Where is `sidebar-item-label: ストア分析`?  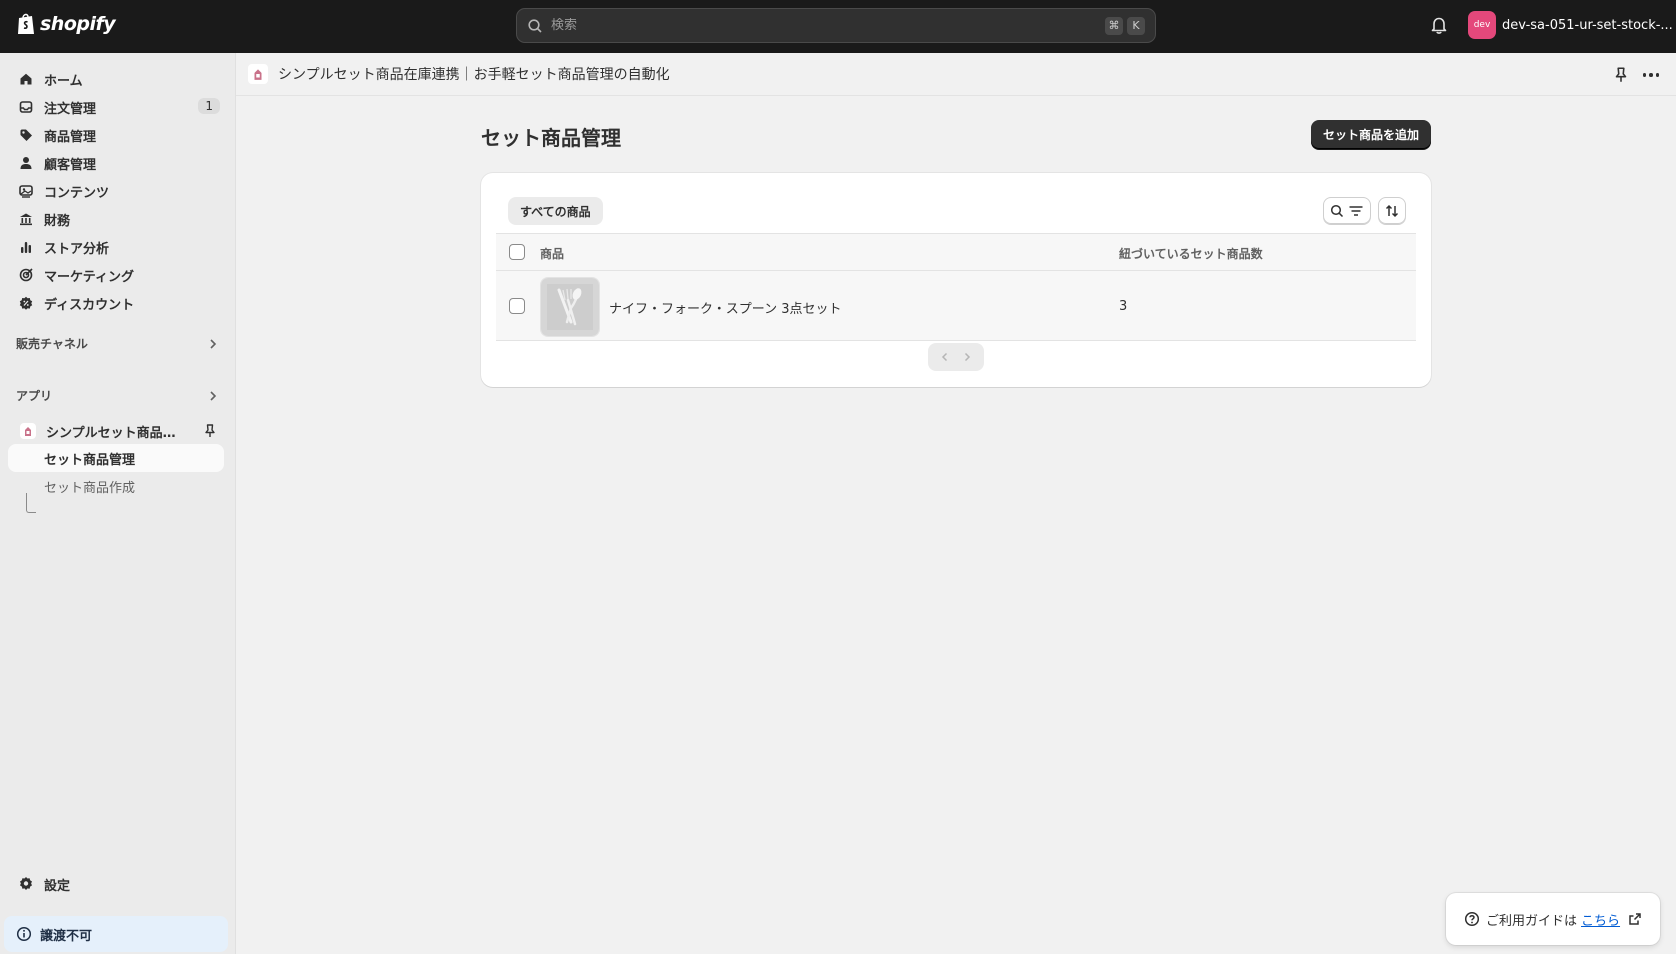 sidebar-item-label: ストア分析 is located at coordinates (77, 249).